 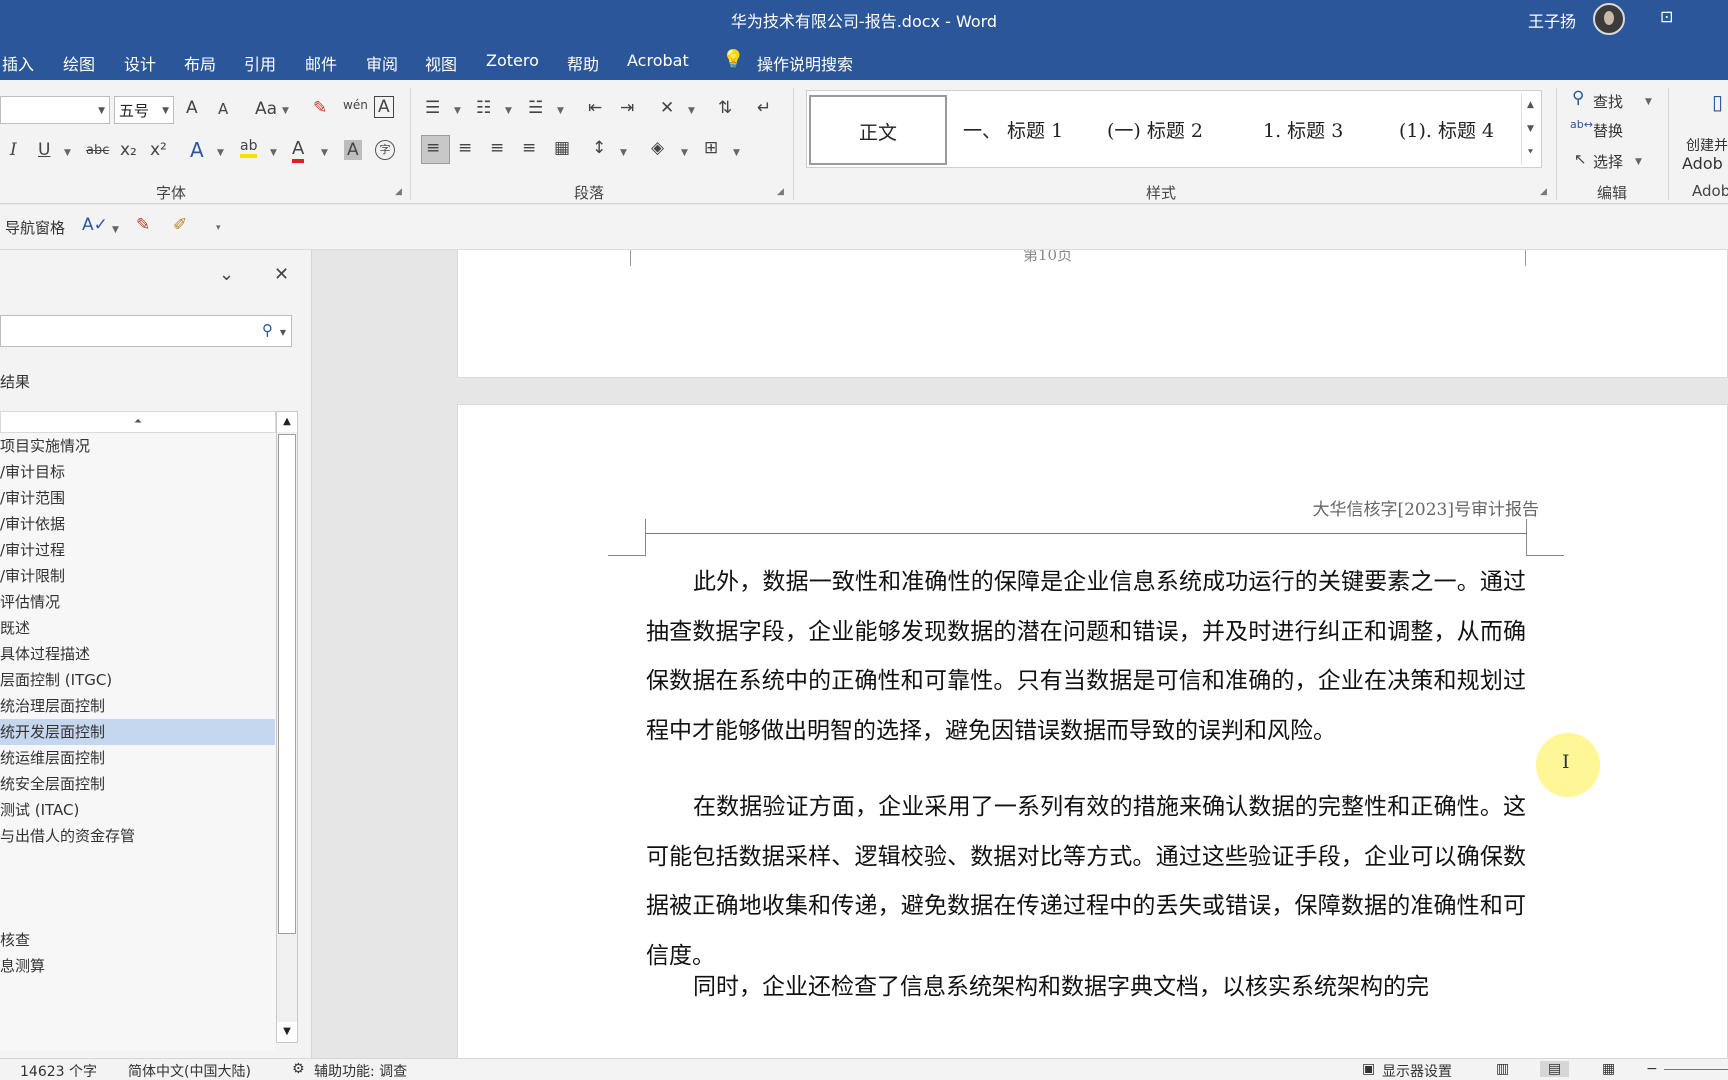 What do you see at coordinates (281, 274) in the screenshot?
I see `close-icon: ✕` at bounding box center [281, 274].